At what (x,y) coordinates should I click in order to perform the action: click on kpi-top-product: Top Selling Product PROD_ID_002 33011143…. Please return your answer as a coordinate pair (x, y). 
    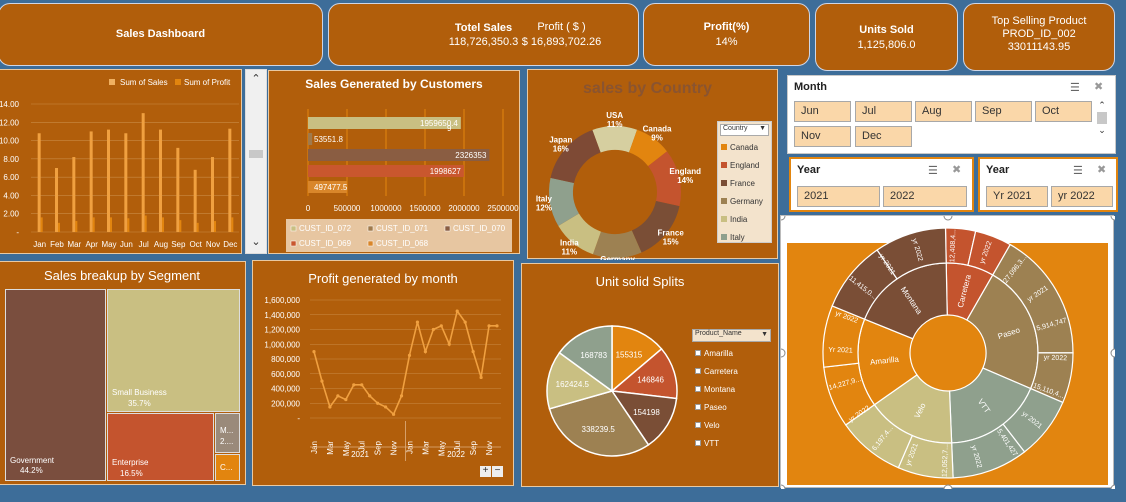
    Looking at the image, I should click on (1039, 37).